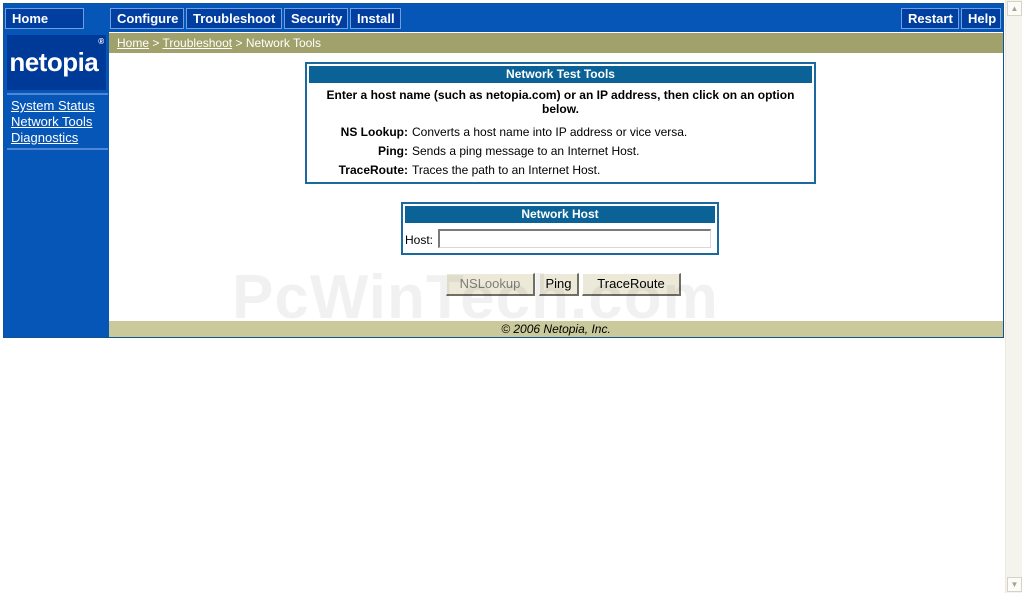  I want to click on copyright-footer: © 2006 Netopia, Inc., so click(556, 329).